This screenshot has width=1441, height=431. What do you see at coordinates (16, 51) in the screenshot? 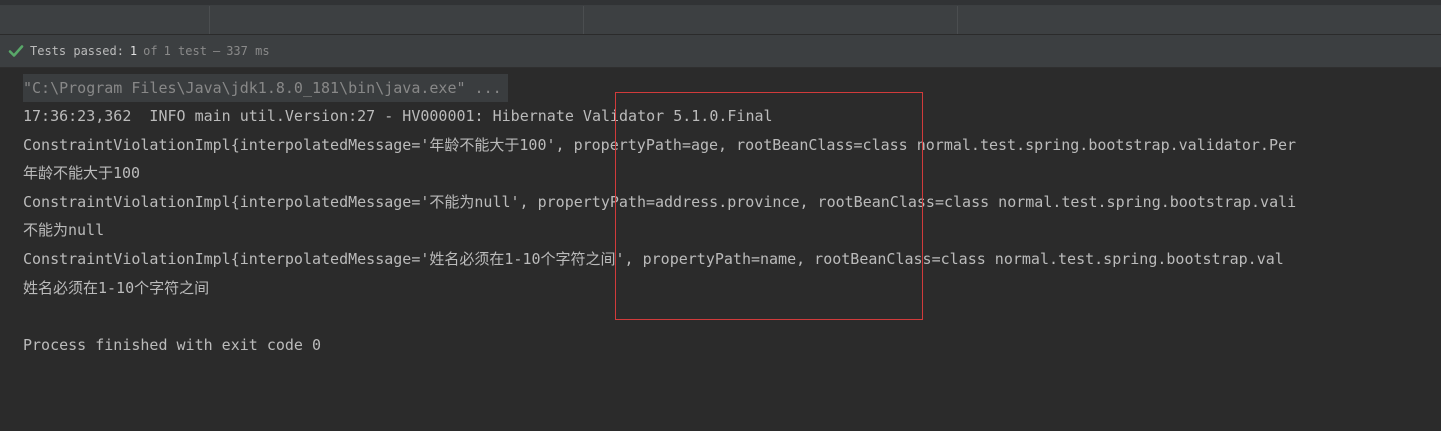
I see `check-icon` at bounding box center [16, 51].